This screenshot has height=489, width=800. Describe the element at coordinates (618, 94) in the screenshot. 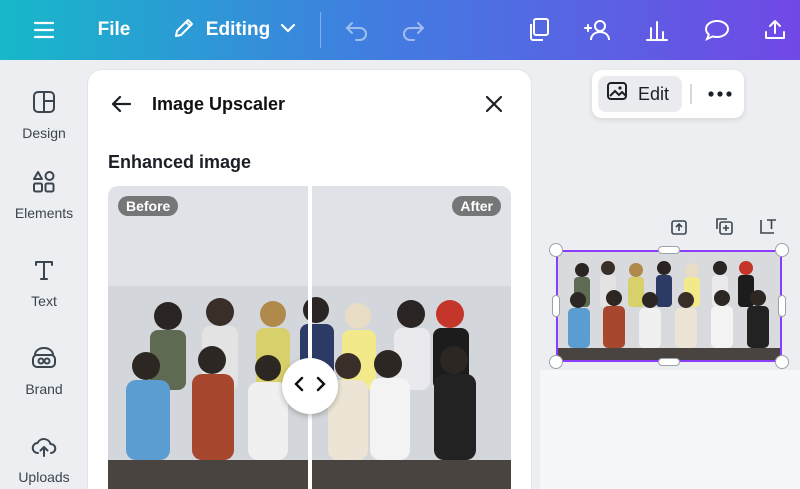

I see `edit-image-icon` at that location.